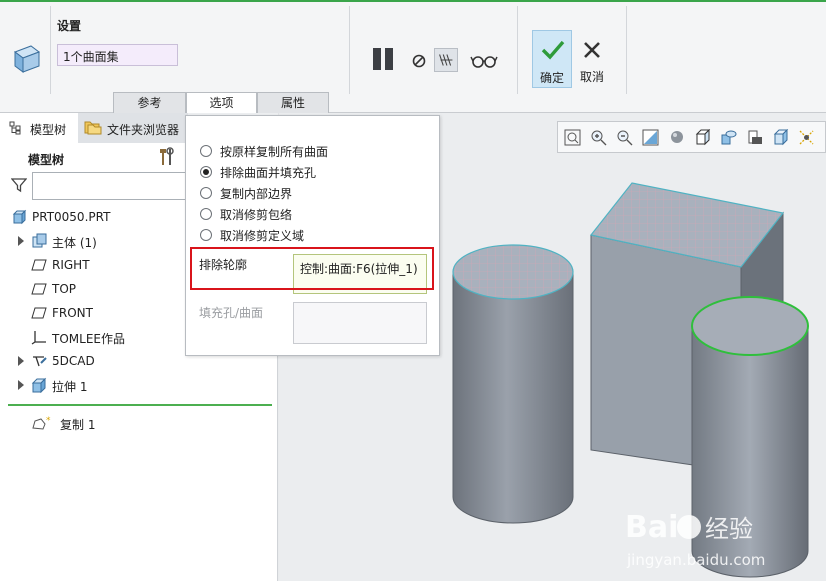 The height and width of the screenshot is (581, 826). What do you see at coordinates (377, 59) in the screenshot?
I see `pause-icon-bar-left` at bounding box center [377, 59].